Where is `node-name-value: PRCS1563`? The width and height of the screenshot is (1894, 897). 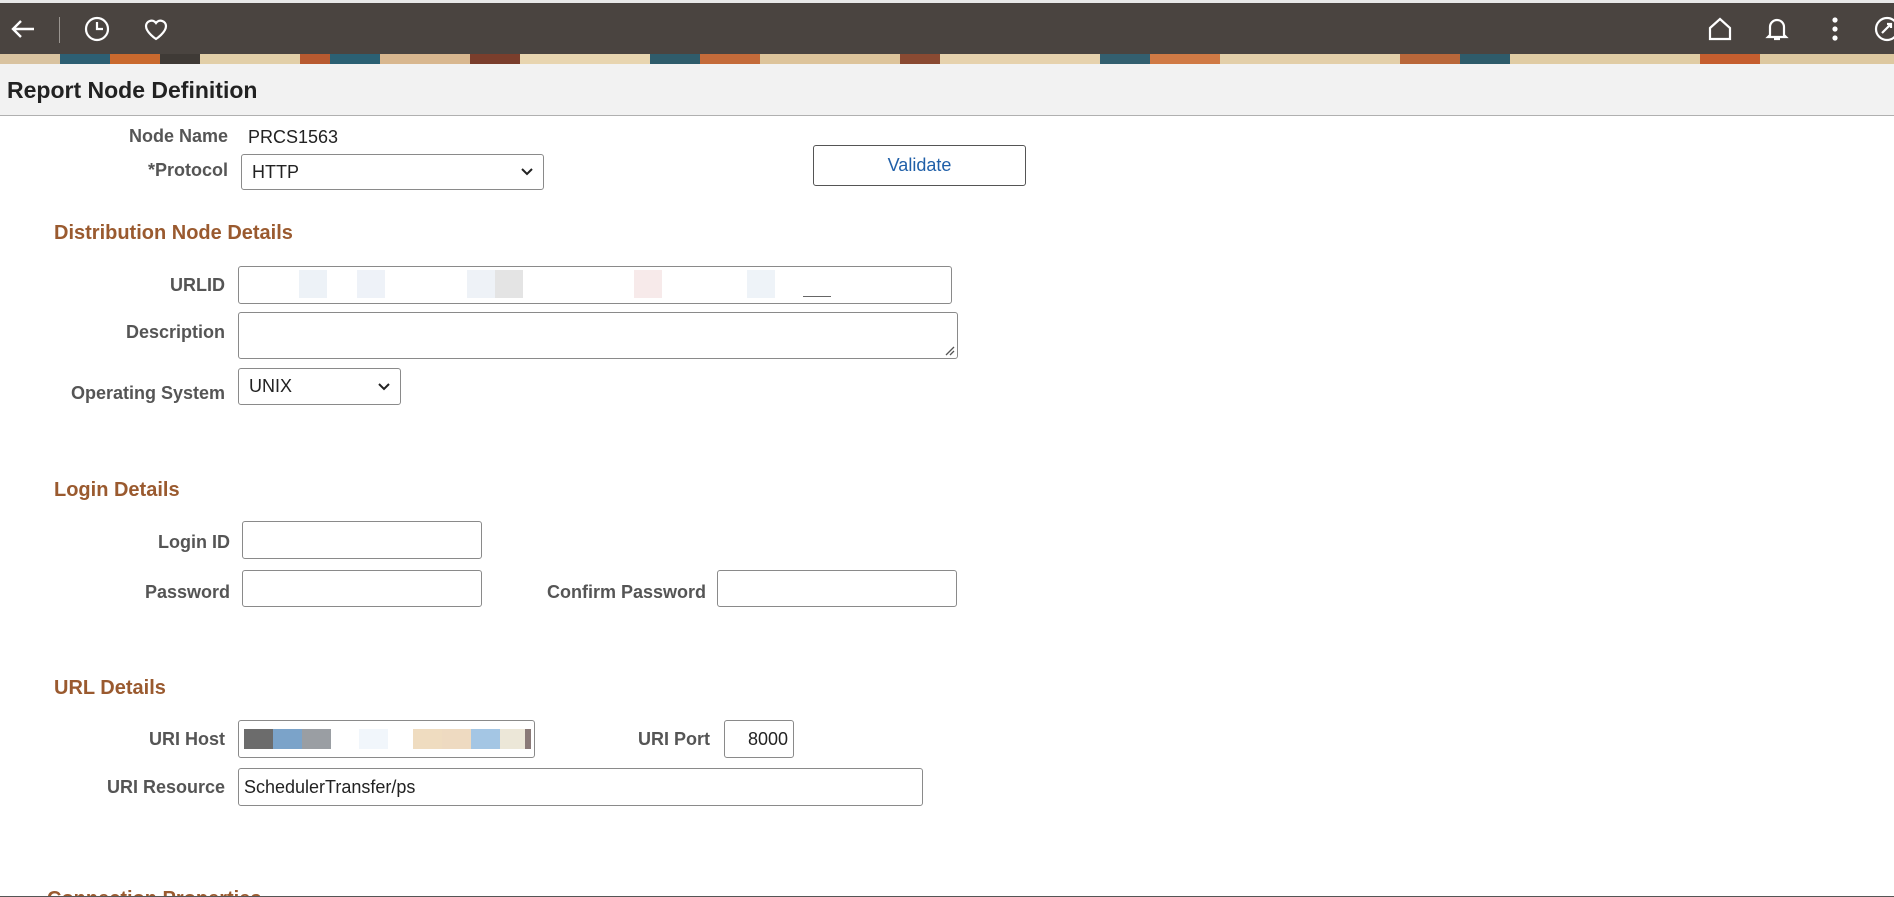
node-name-value: PRCS1563 is located at coordinates (293, 137).